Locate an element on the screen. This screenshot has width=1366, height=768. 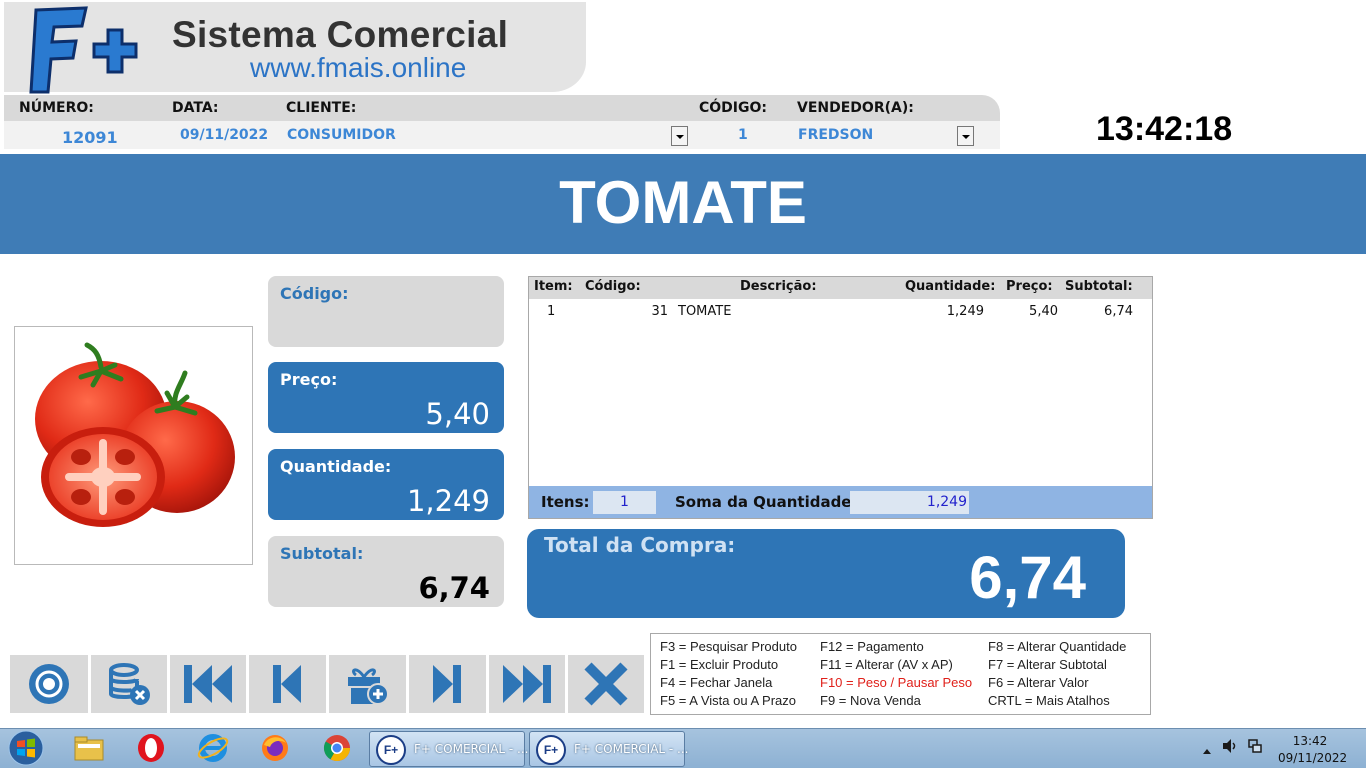
shortcut-item: F8 = Alterar Quantidade is located at coordinates (1057, 646).